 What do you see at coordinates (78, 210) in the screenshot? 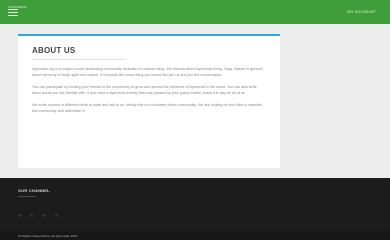
I see `social-channel-icons` at bounding box center [78, 210].